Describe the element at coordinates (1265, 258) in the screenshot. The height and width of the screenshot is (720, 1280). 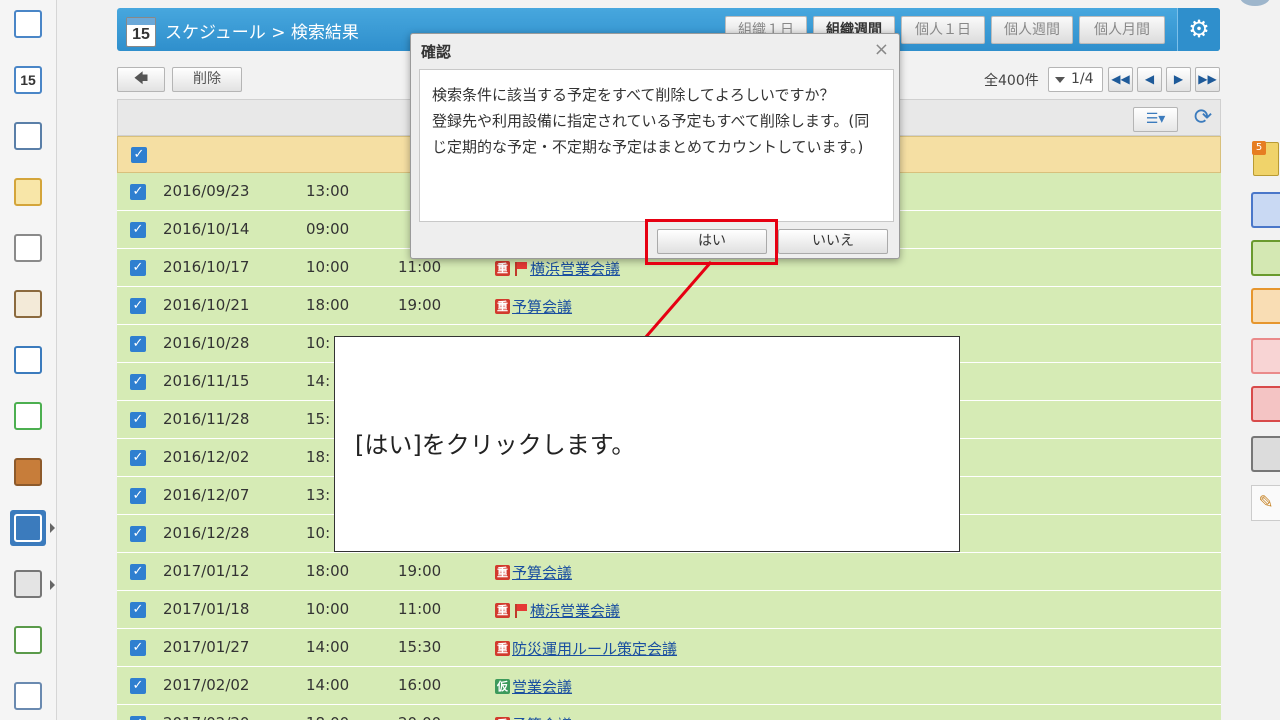
I see `tab-green` at that location.